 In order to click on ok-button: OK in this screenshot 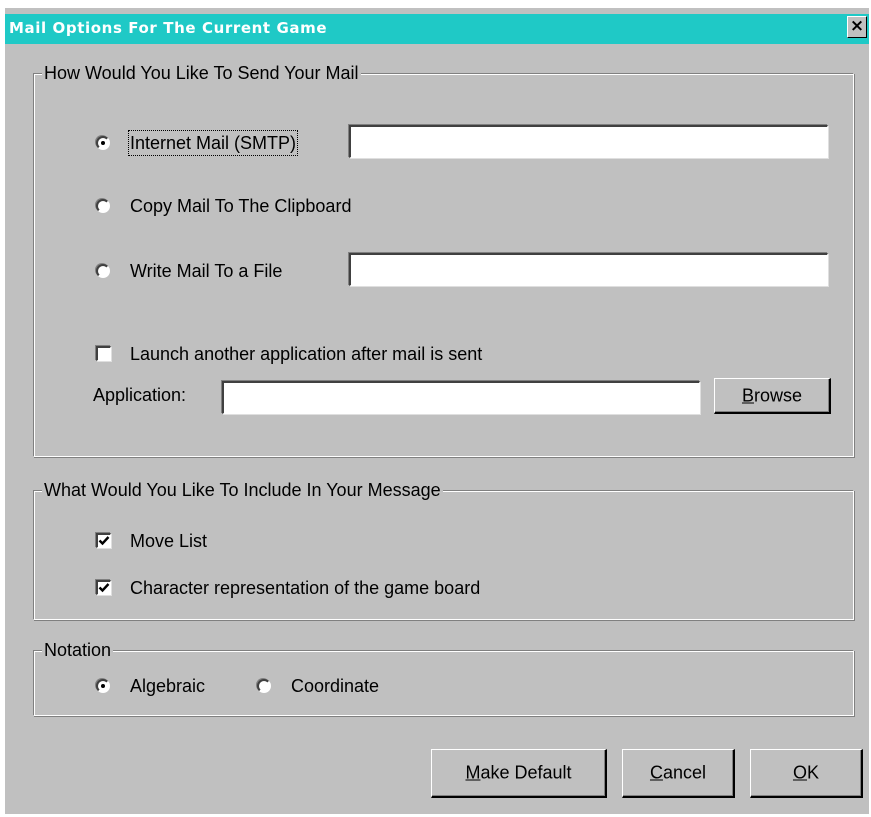, I will do `click(806, 773)`.